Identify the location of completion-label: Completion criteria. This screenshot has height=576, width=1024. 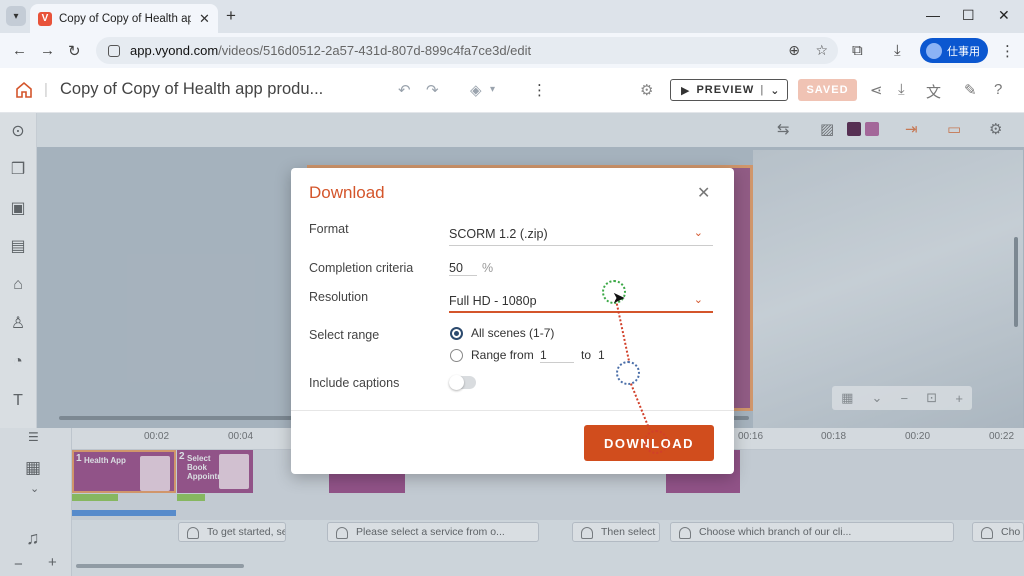
(361, 268).